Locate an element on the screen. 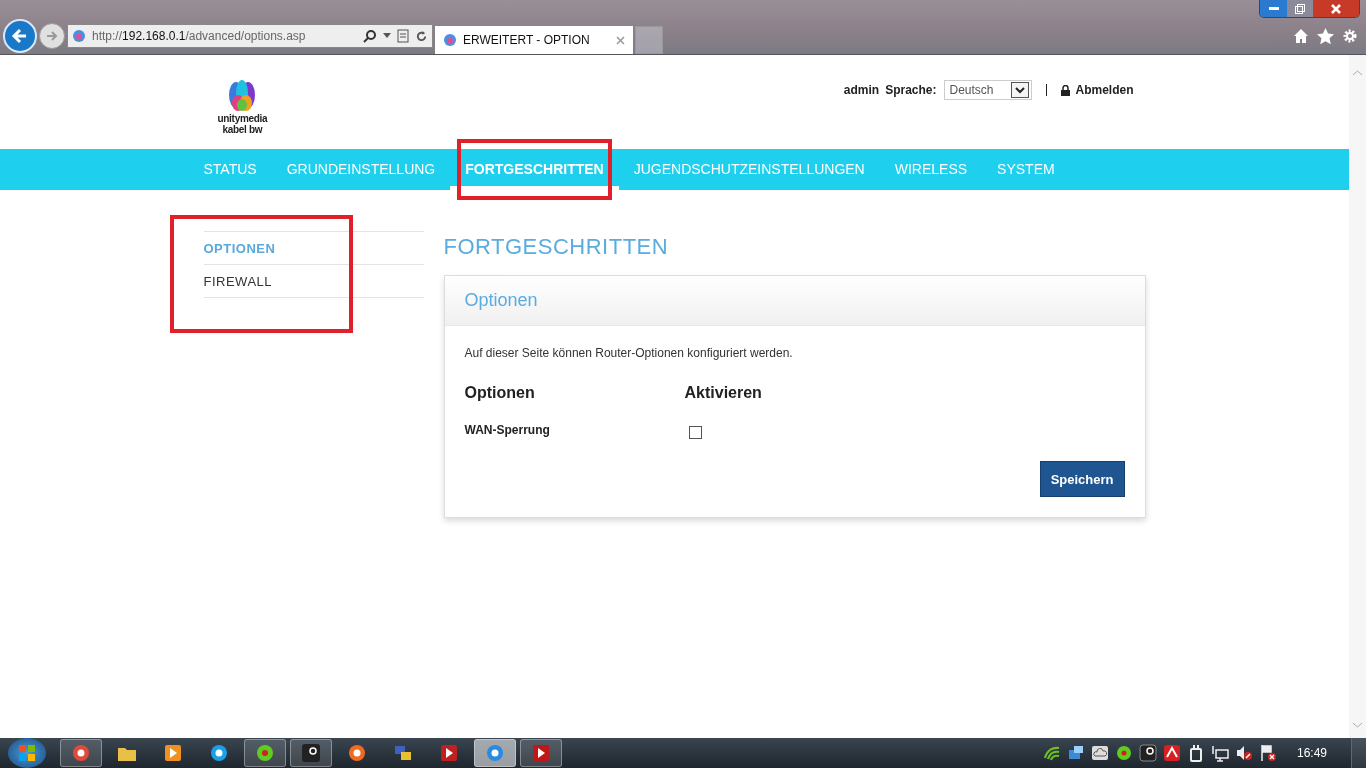  column-header: Aktivieren is located at coordinates (723, 393).